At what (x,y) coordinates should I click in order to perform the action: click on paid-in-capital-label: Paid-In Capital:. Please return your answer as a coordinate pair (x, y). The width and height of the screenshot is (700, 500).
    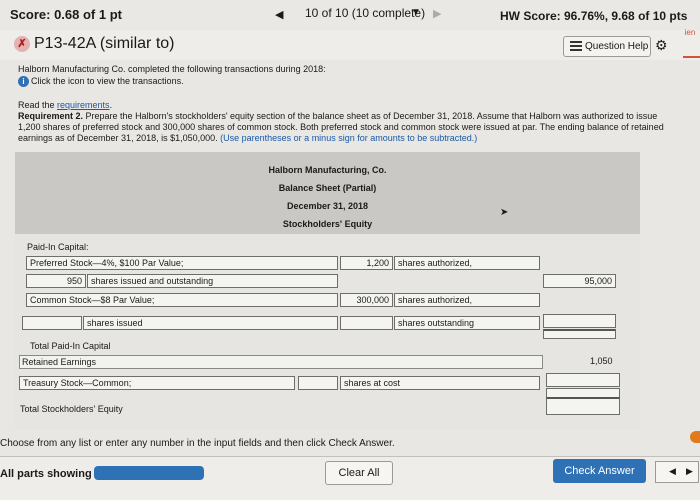
    Looking at the image, I should click on (58, 247).